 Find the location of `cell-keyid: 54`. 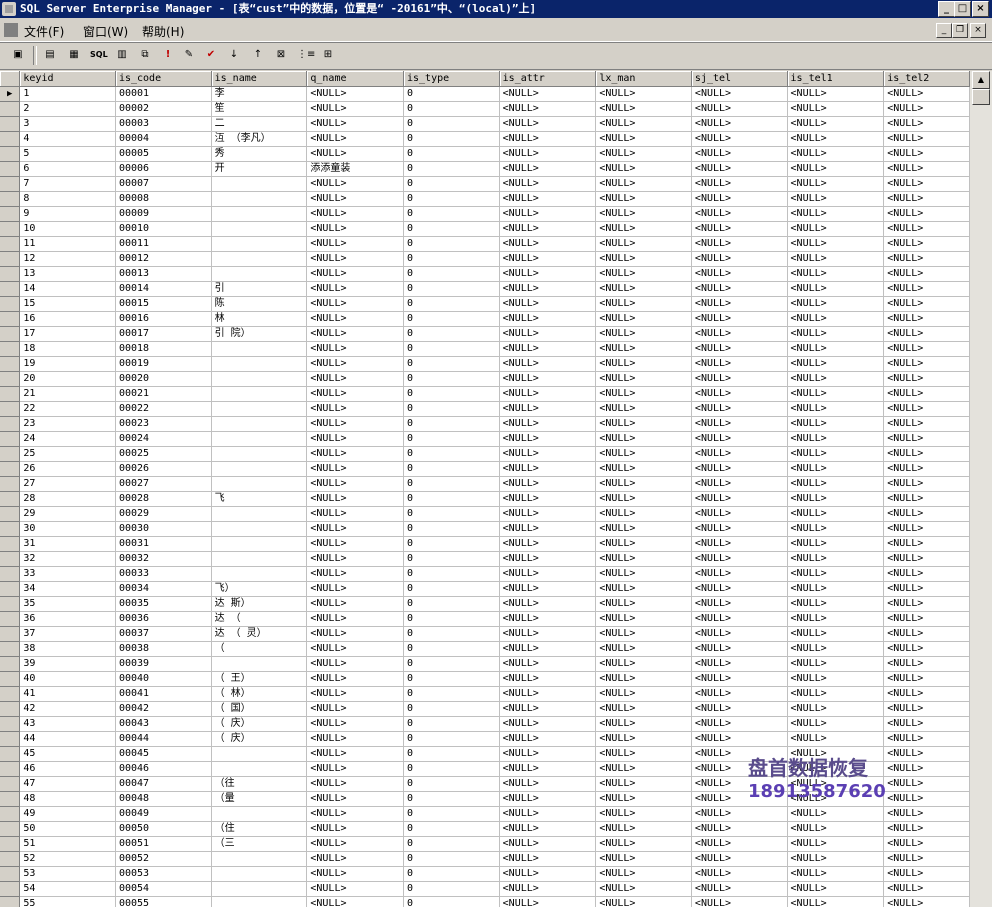

cell-keyid: 54 is located at coordinates (67, 889).